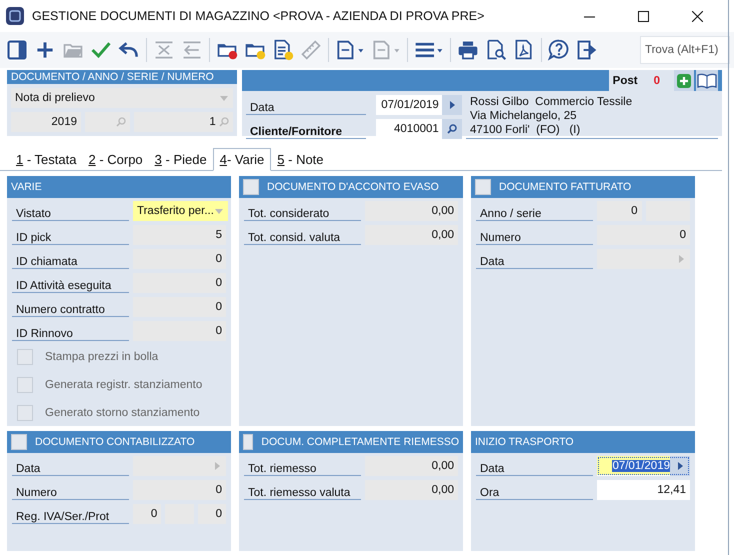 The height and width of the screenshot is (555, 734). What do you see at coordinates (15, 16) in the screenshot?
I see `app-icon` at bounding box center [15, 16].